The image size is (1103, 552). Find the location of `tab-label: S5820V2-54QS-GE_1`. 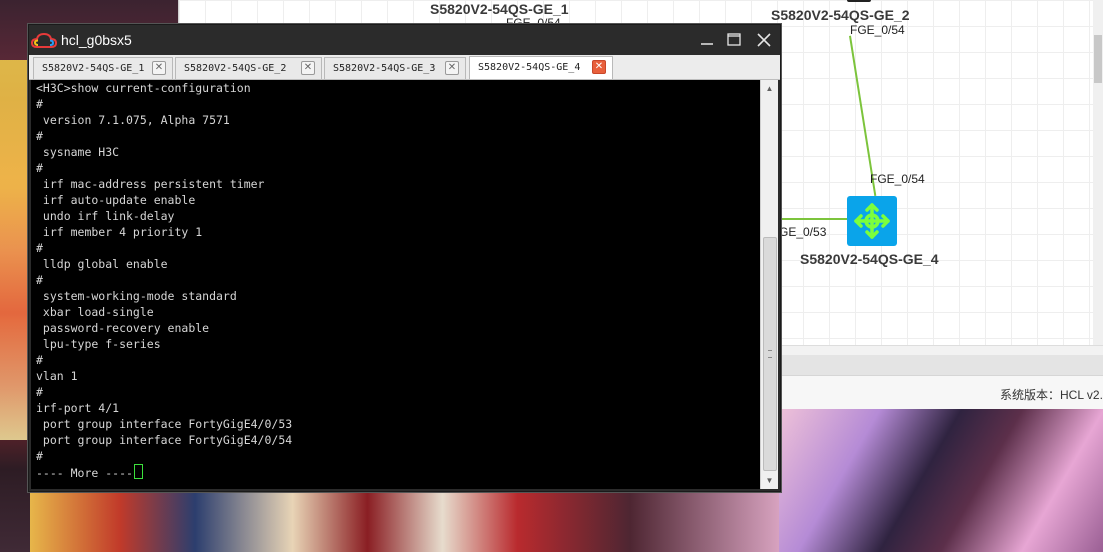

tab-label: S5820V2-54QS-GE_1 is located at coordinates (93, 68).